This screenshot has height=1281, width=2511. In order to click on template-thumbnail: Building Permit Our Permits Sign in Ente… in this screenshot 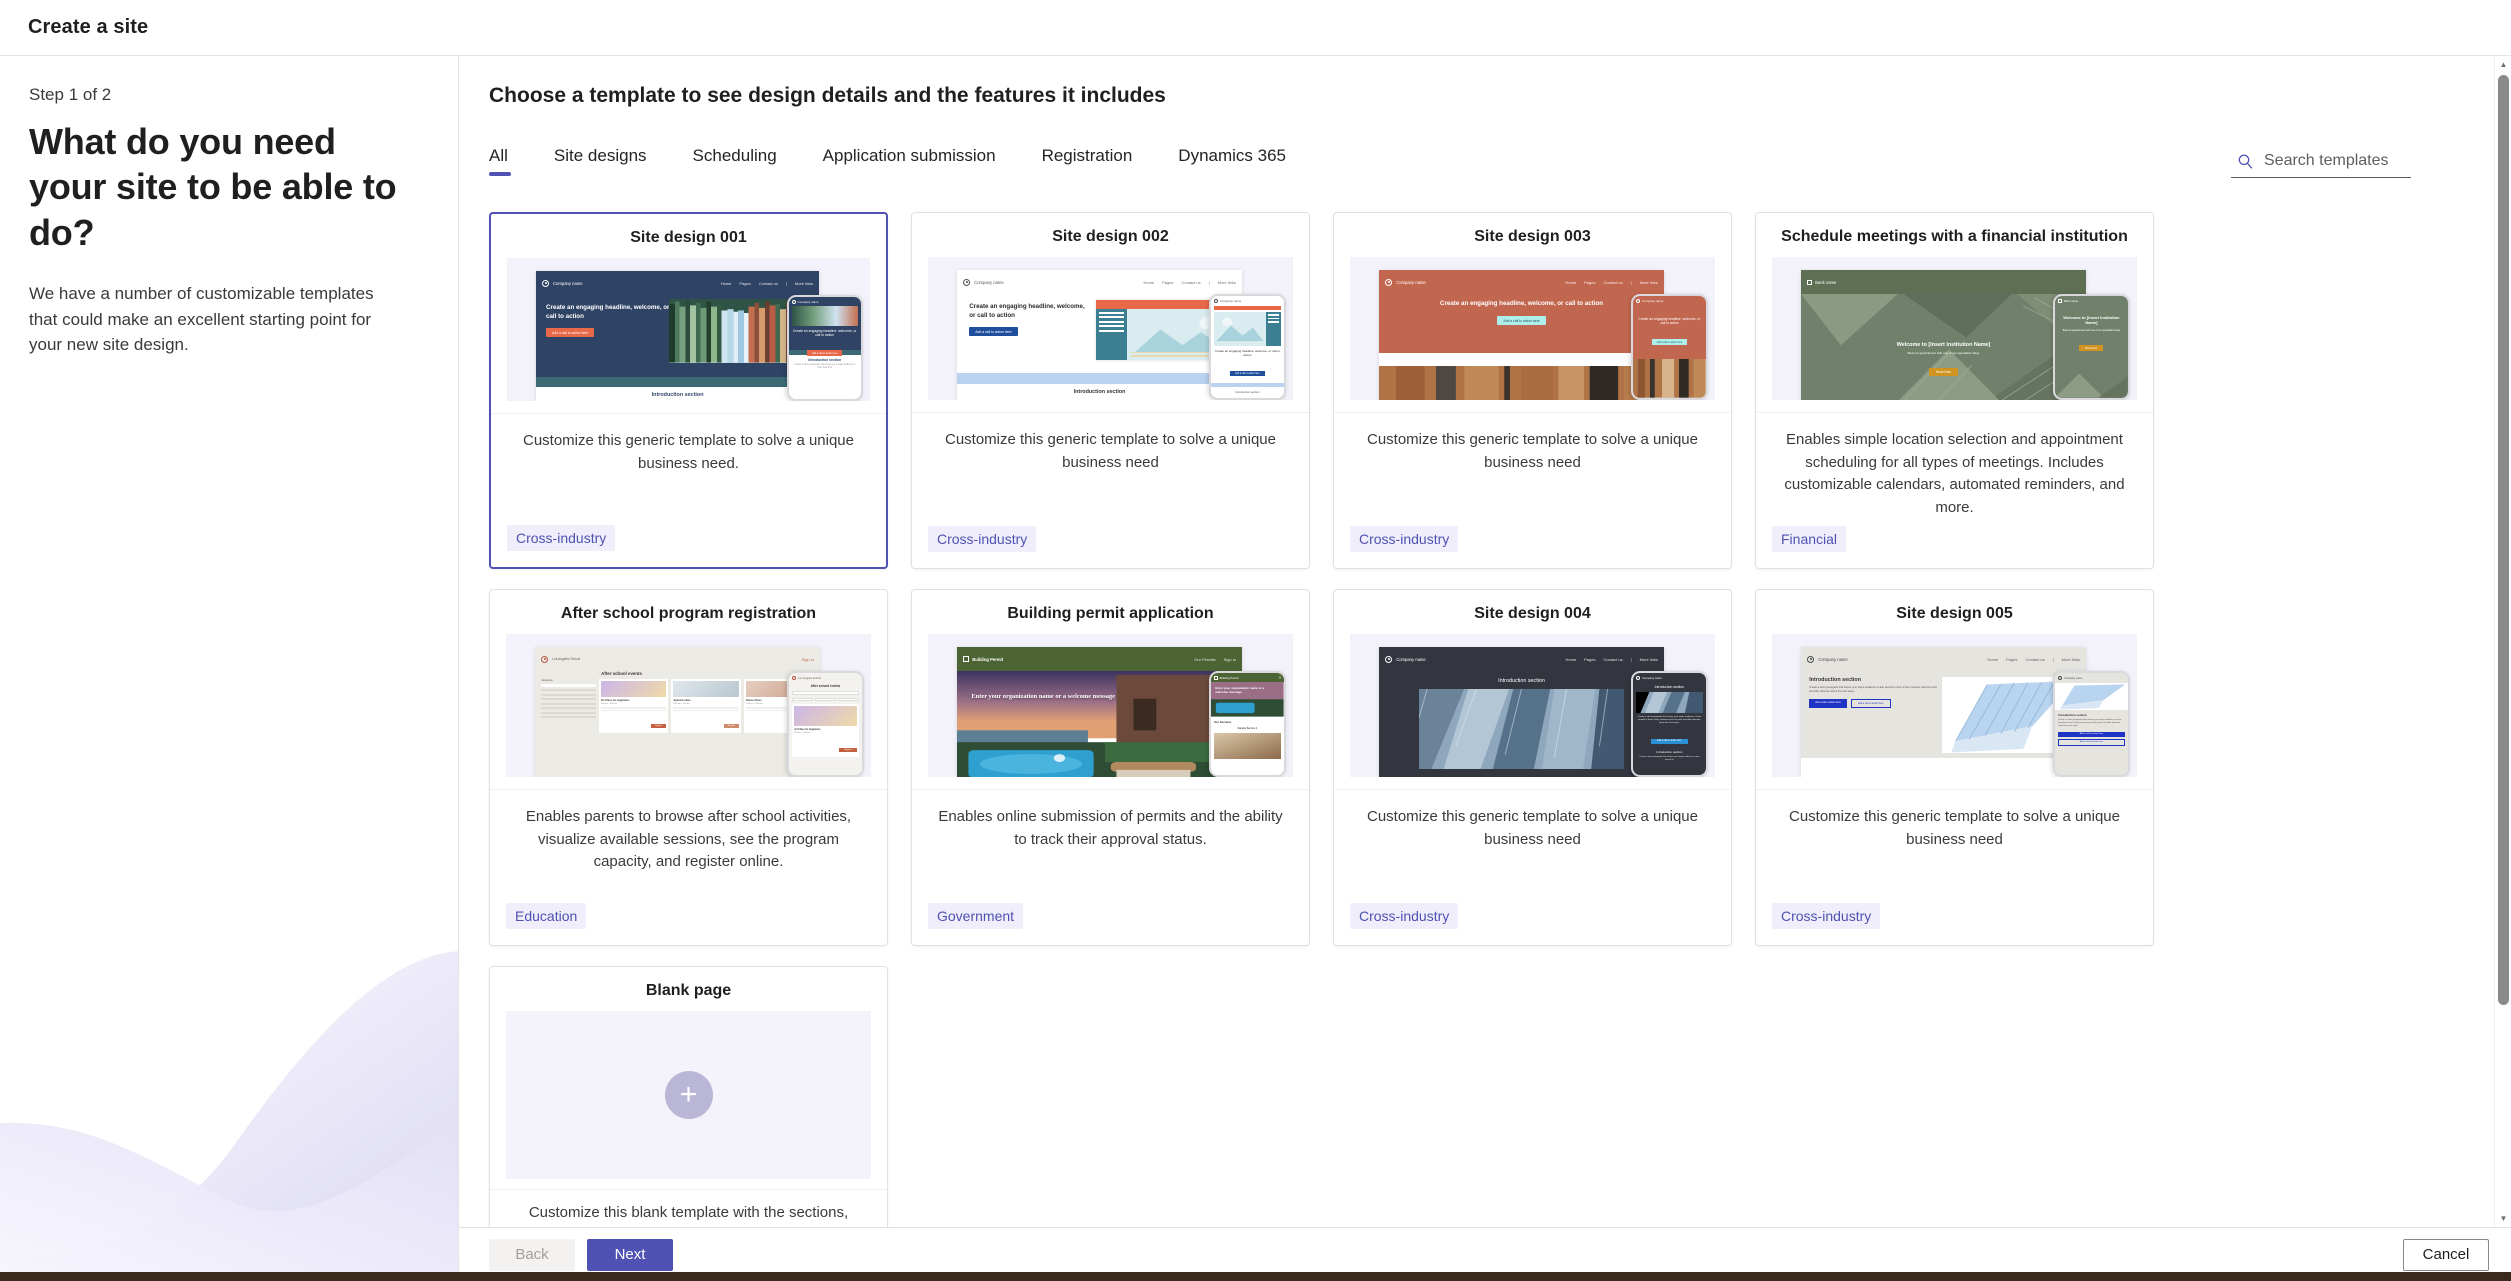, I will do `click(1110, 705)`.